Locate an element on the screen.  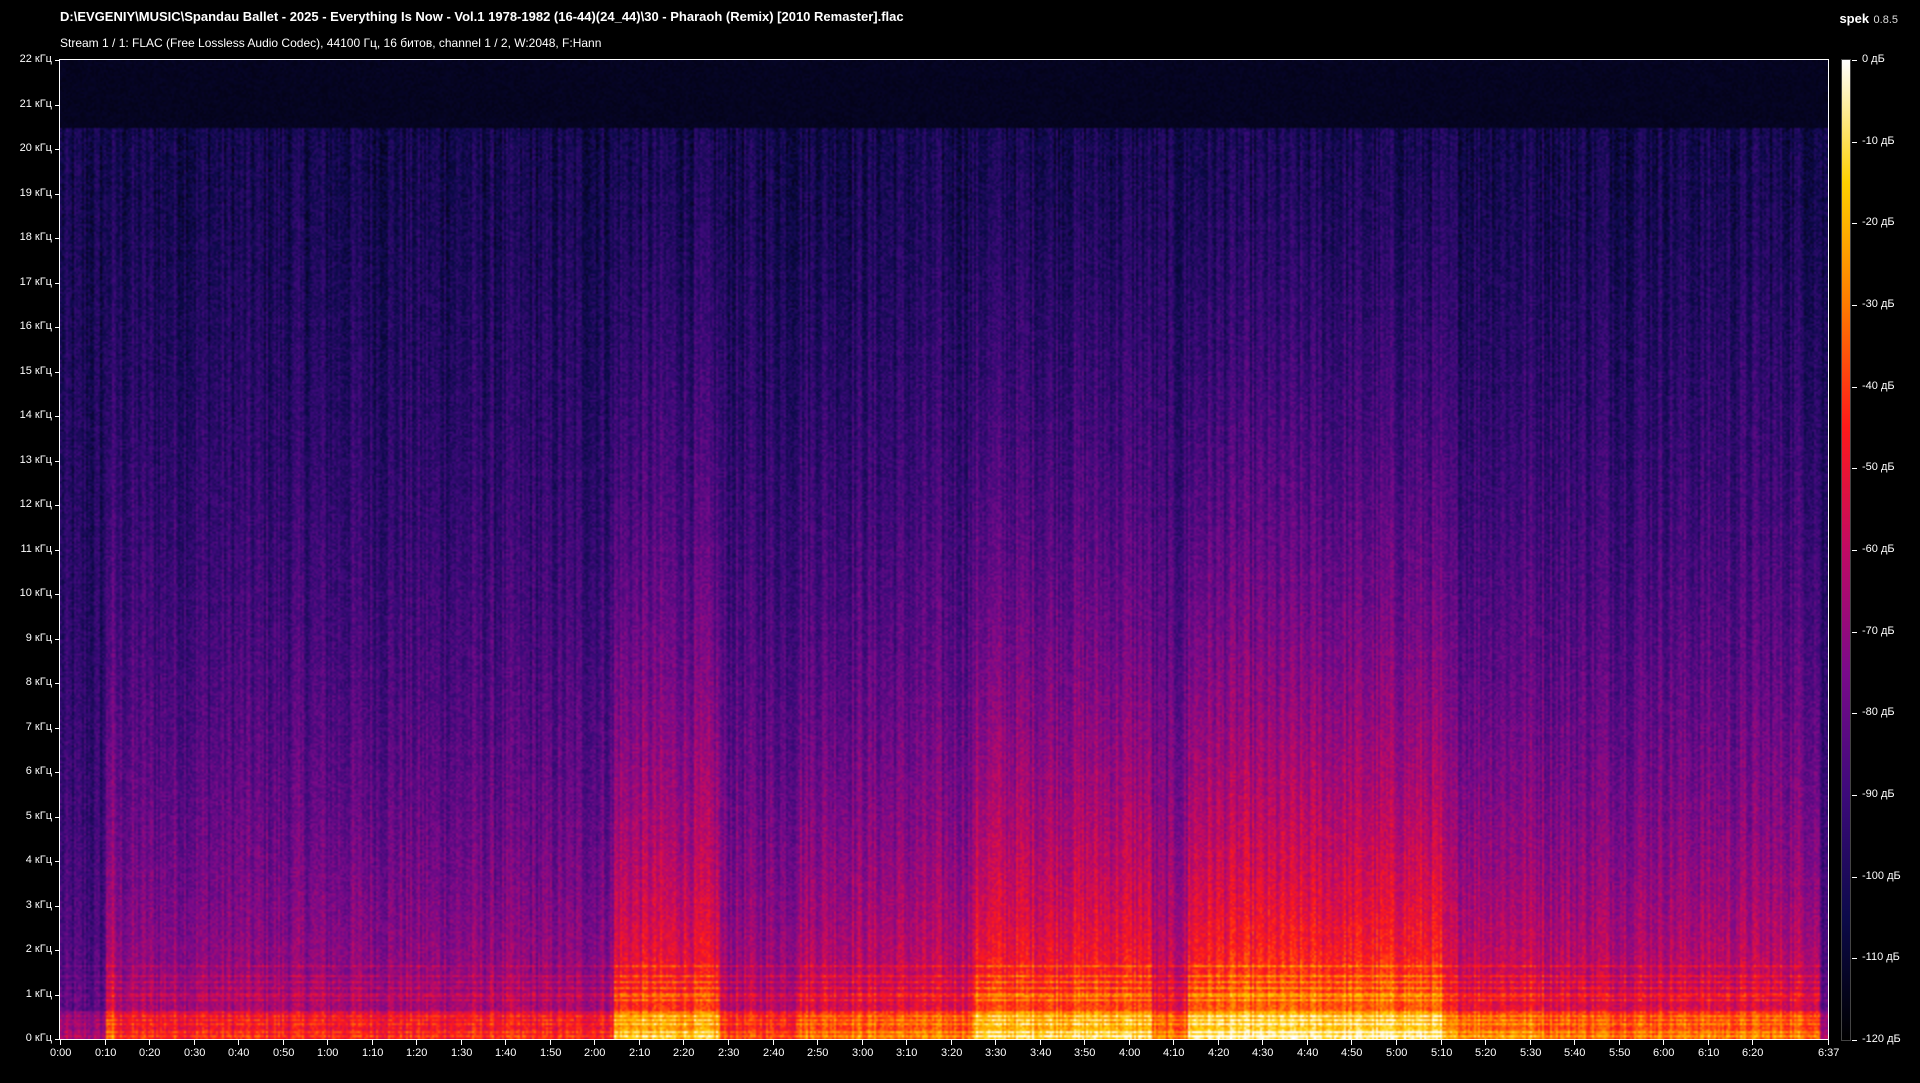
time-tick-label: 1:10 is located at coordinates (373, 1053).